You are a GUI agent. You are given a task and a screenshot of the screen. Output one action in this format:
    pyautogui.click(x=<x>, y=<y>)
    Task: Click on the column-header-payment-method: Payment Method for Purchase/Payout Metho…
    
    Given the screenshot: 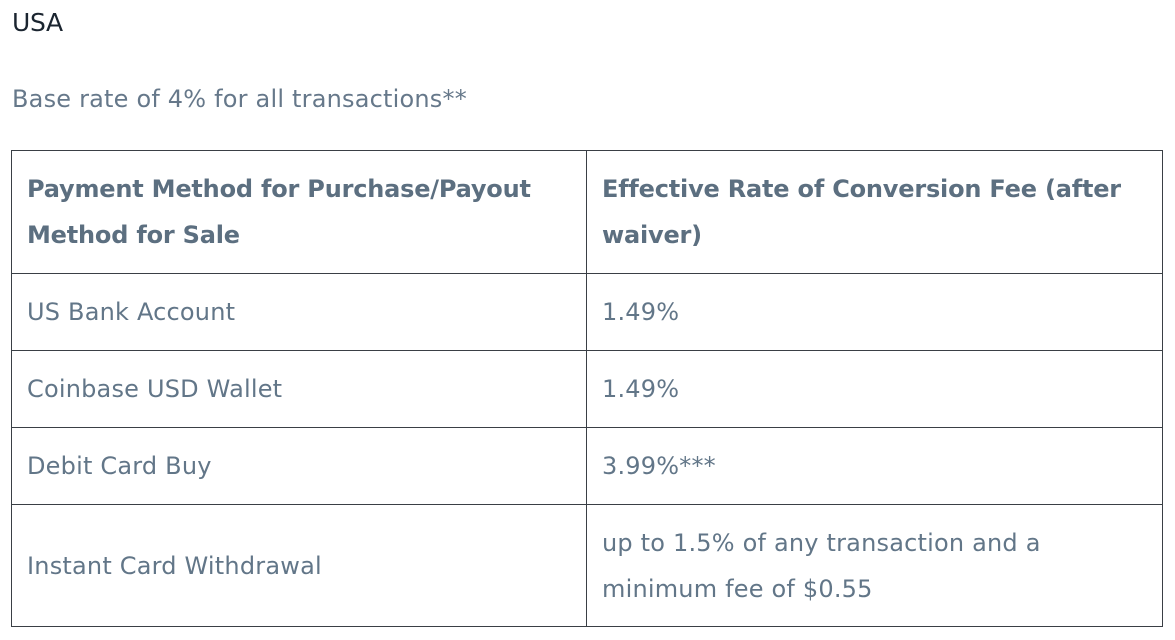 What is the action you would take?
    pyautogui.click(x=299, y=212)
    